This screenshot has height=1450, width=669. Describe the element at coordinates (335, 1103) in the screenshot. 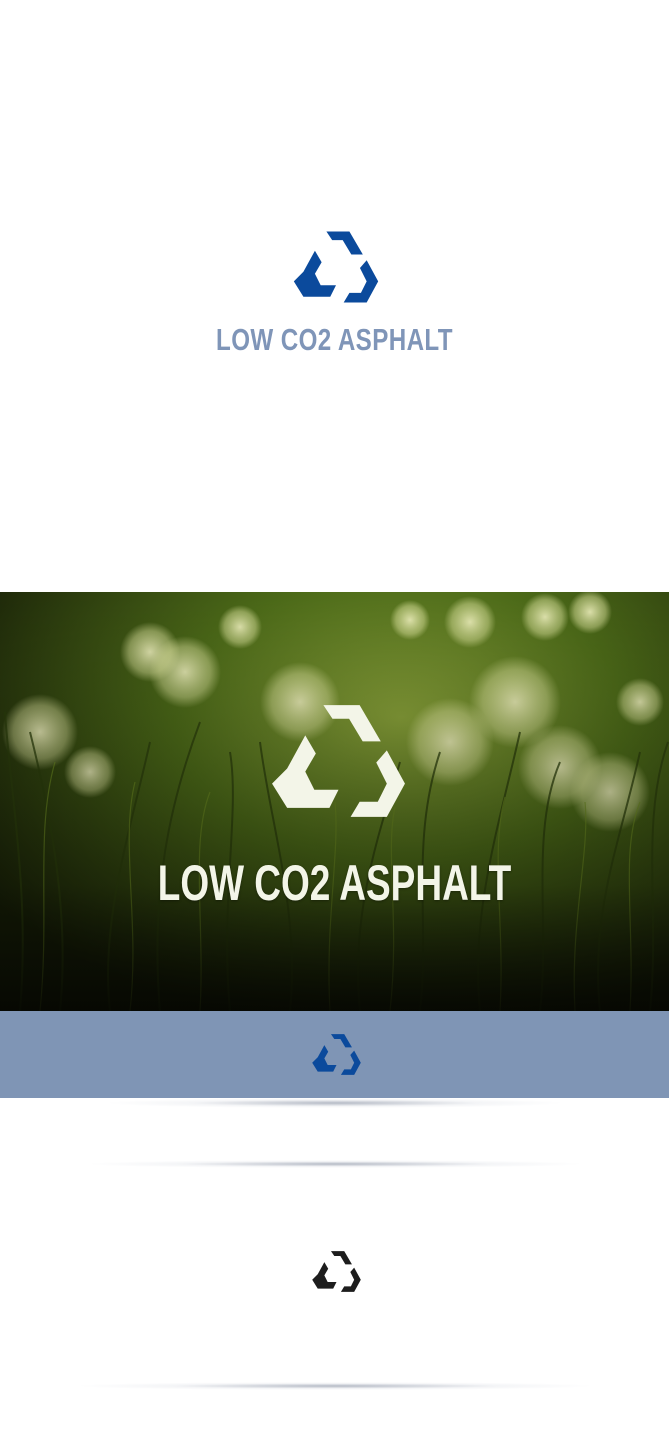

I see `bar-drop-shadow` at that location.